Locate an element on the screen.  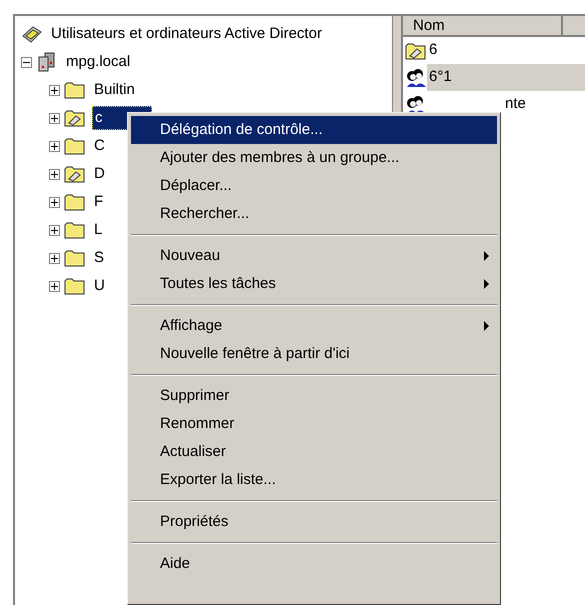
collapse-icon is located at coordinates (26, 62).